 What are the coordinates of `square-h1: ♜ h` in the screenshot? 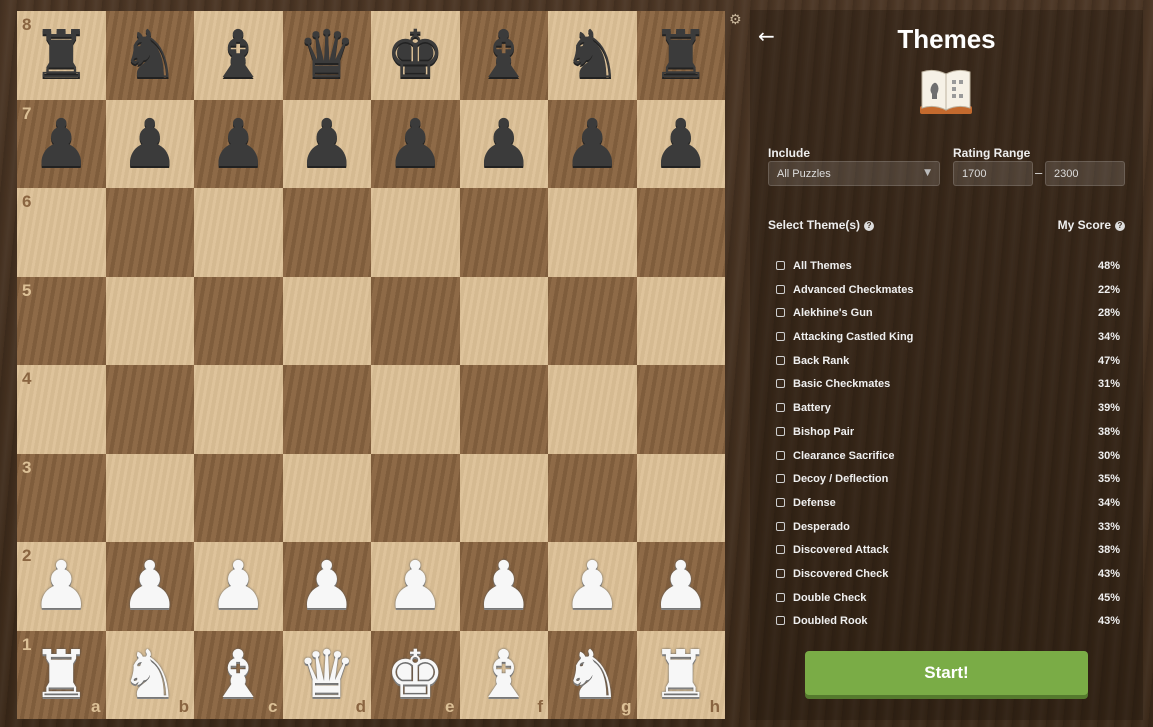 It's located at (680, 674).